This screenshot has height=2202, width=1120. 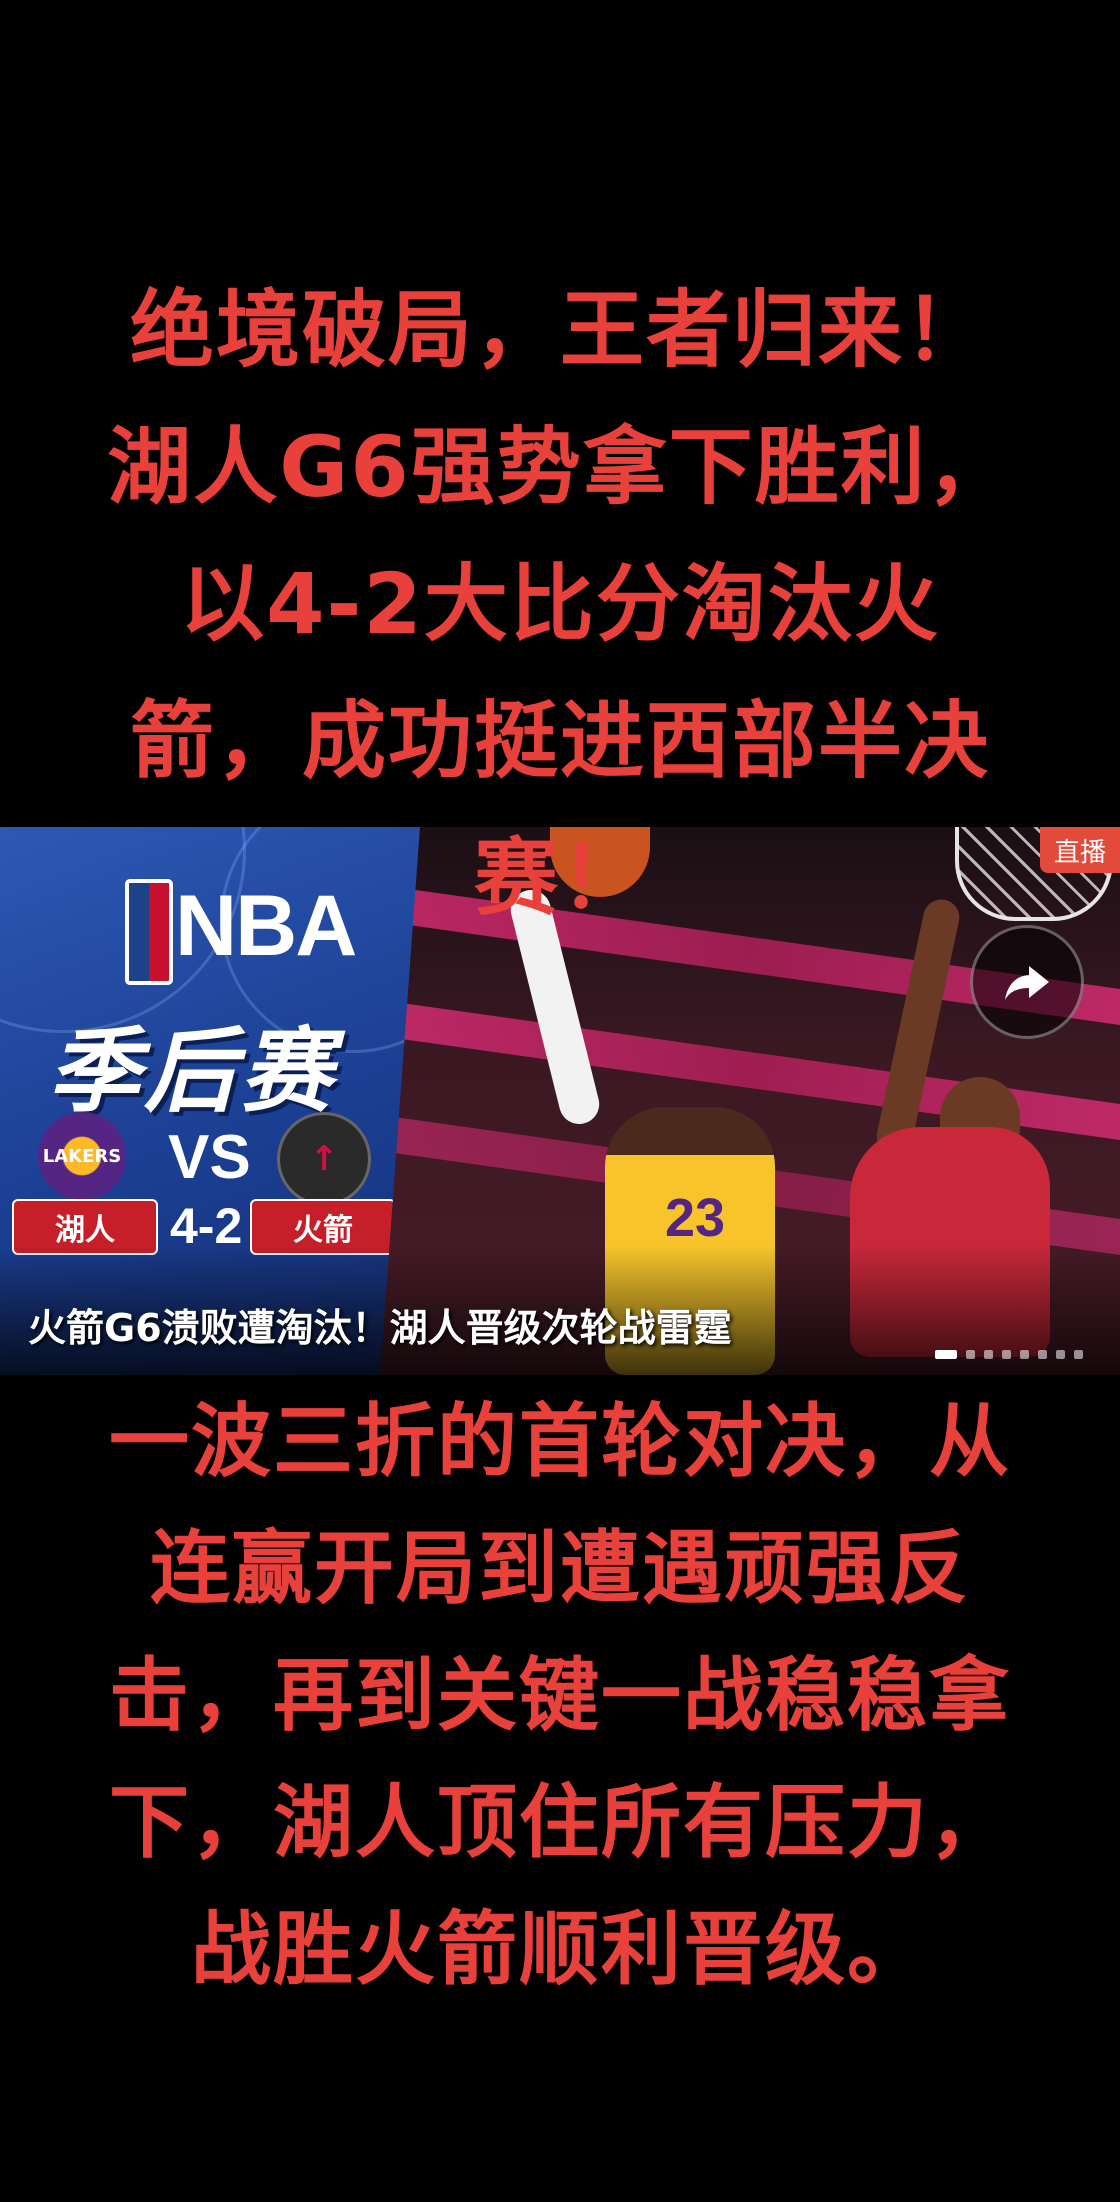 I want to click on share-arrow-icon, so click(x=1027, y=983).